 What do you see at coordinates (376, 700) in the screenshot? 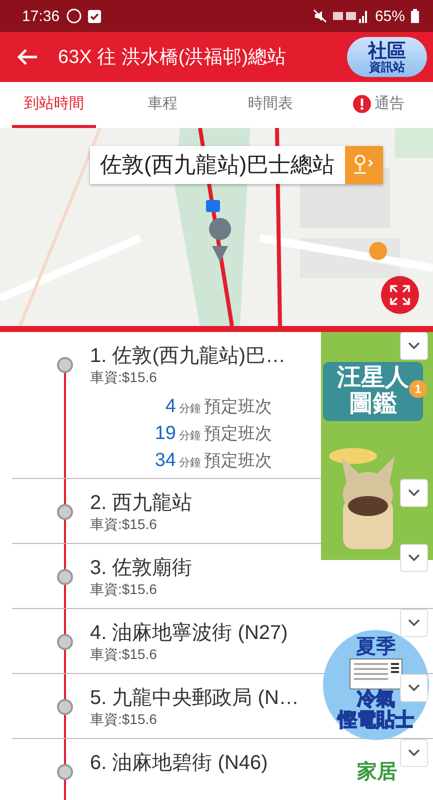
I see `banner-title: 冷氣` at bounding box center [376, 700].